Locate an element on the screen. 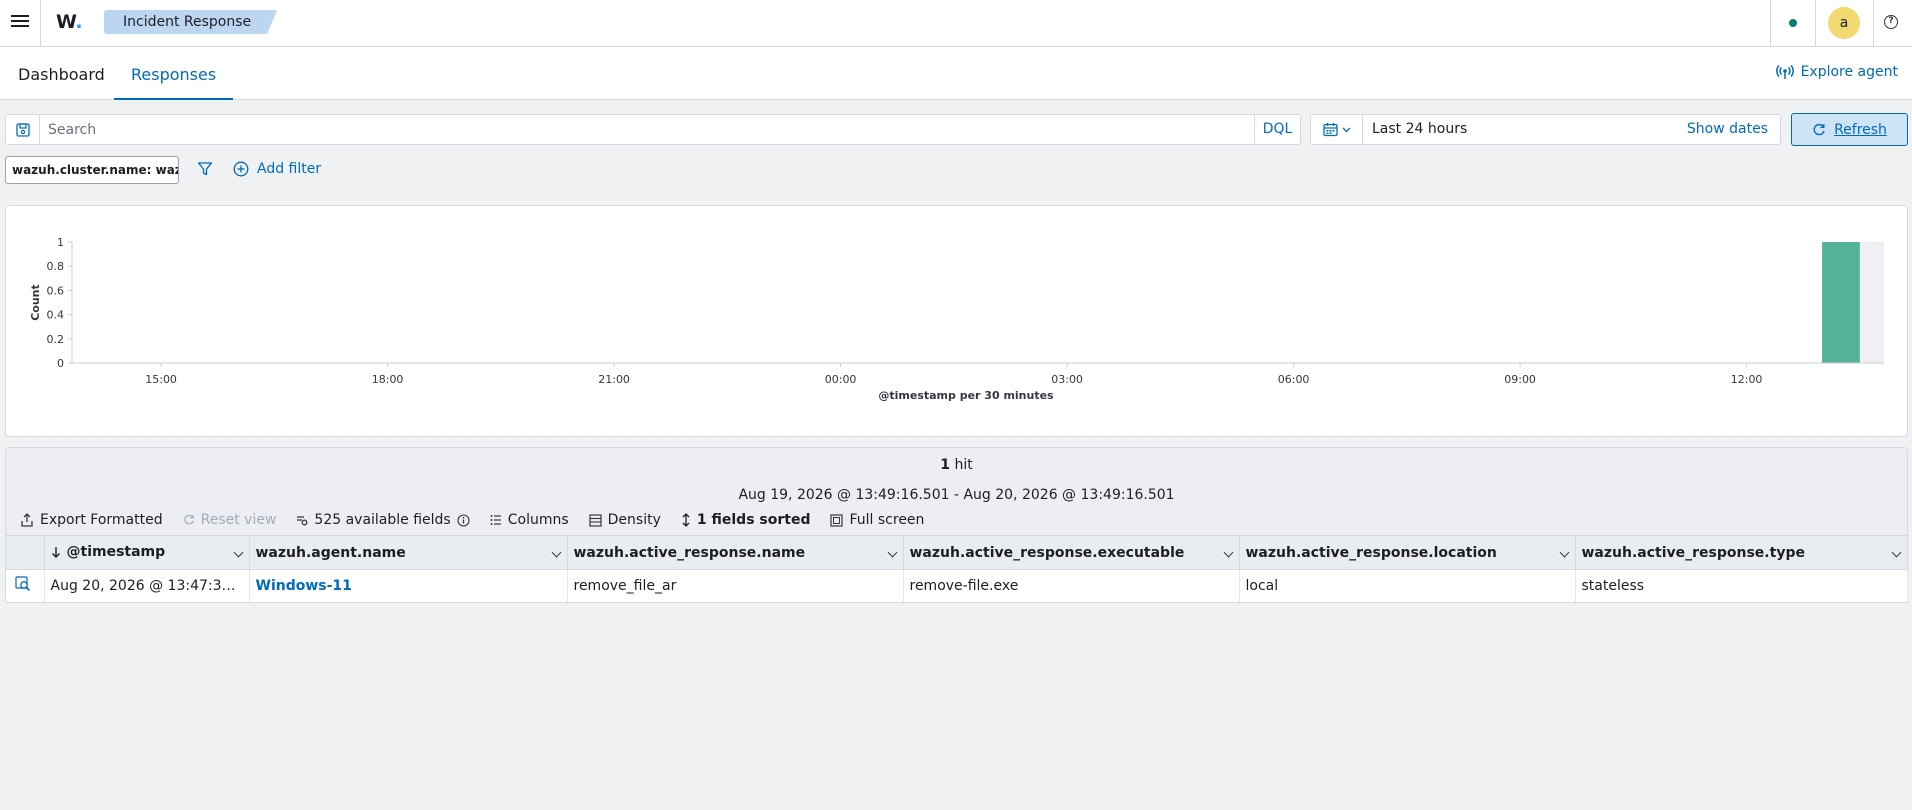 The height and width of the screenshot is (810, 1912). tab-responses: Responses is located at coordinates (174, 73).